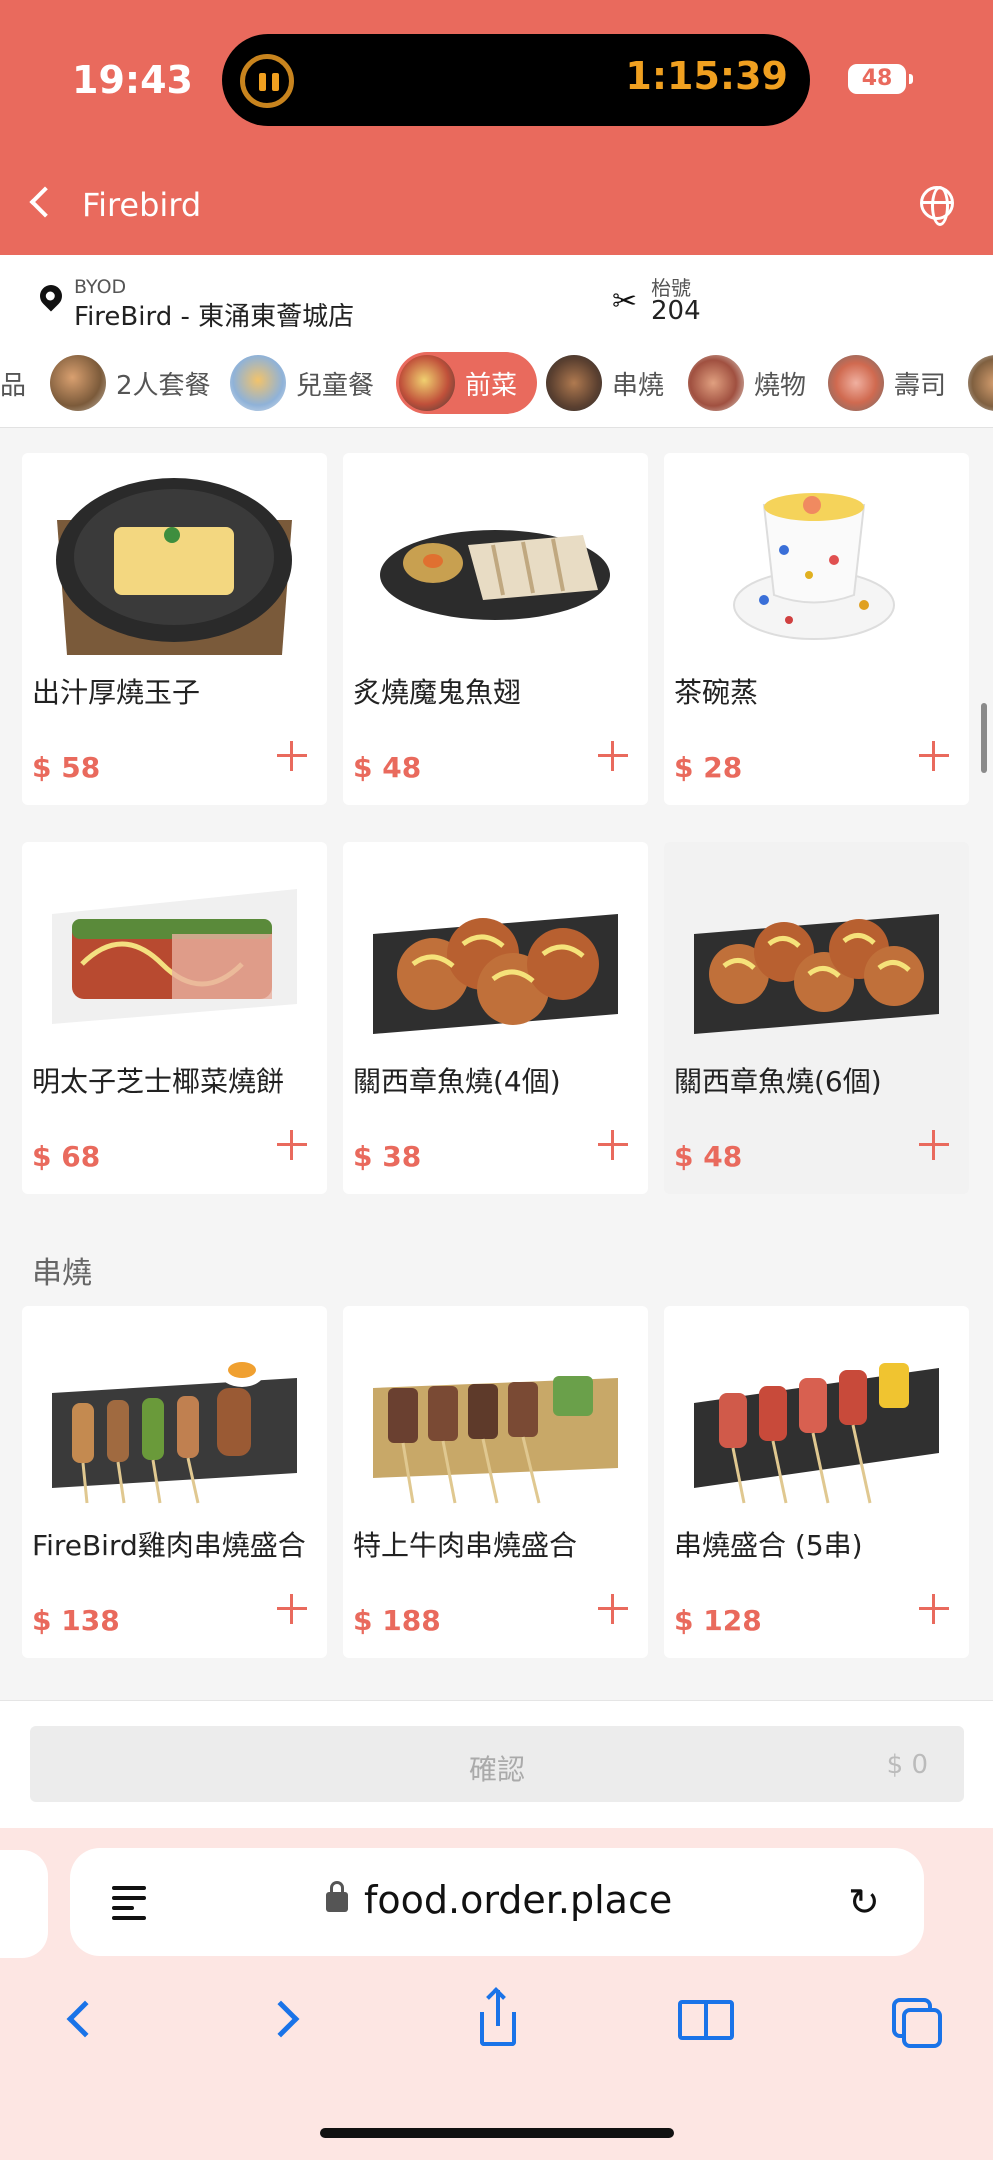 Image resolution: width=993 pixels, height=2160 pixels. I want to click on product-name: 關西章魚燒(4個), so click(457, 1081).